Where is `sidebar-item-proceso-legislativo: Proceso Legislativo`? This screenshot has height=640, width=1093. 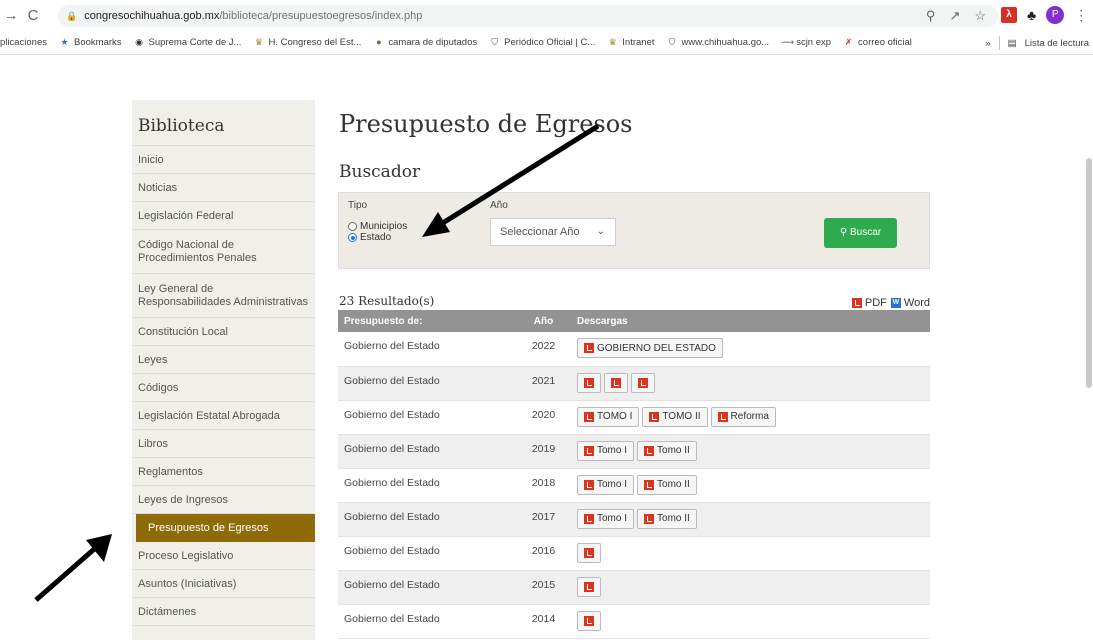 sidebar-item-proceso-legislativo: Proceso Legislativo is located at coordinates (223, 556).